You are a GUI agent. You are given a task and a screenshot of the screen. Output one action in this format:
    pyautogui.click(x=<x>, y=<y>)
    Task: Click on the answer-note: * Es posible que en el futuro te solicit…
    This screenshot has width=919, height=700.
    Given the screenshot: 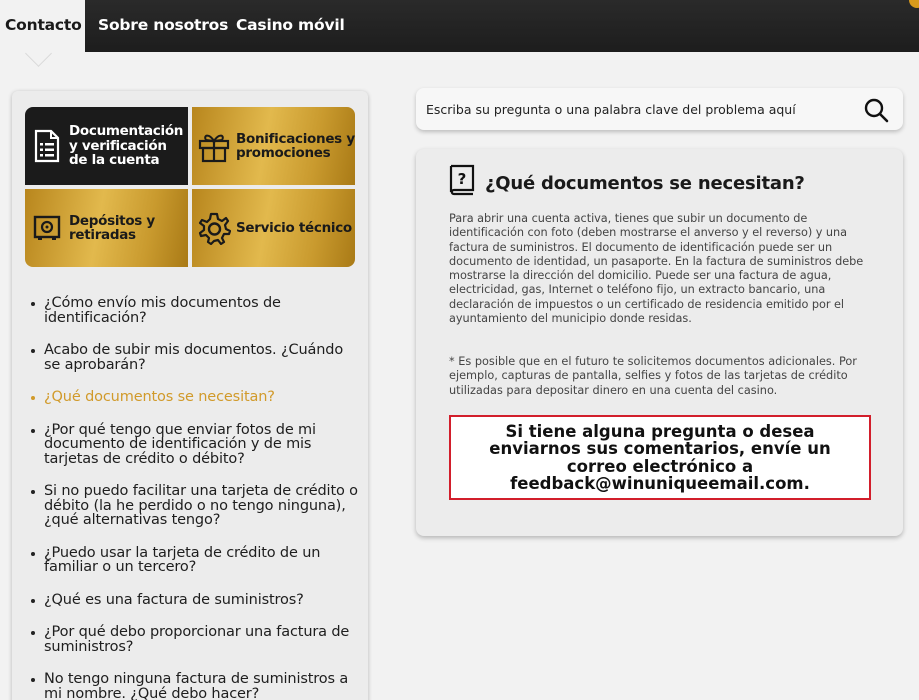 What is the action you would take?
    pyautogui.click(x=653, y=376)
    